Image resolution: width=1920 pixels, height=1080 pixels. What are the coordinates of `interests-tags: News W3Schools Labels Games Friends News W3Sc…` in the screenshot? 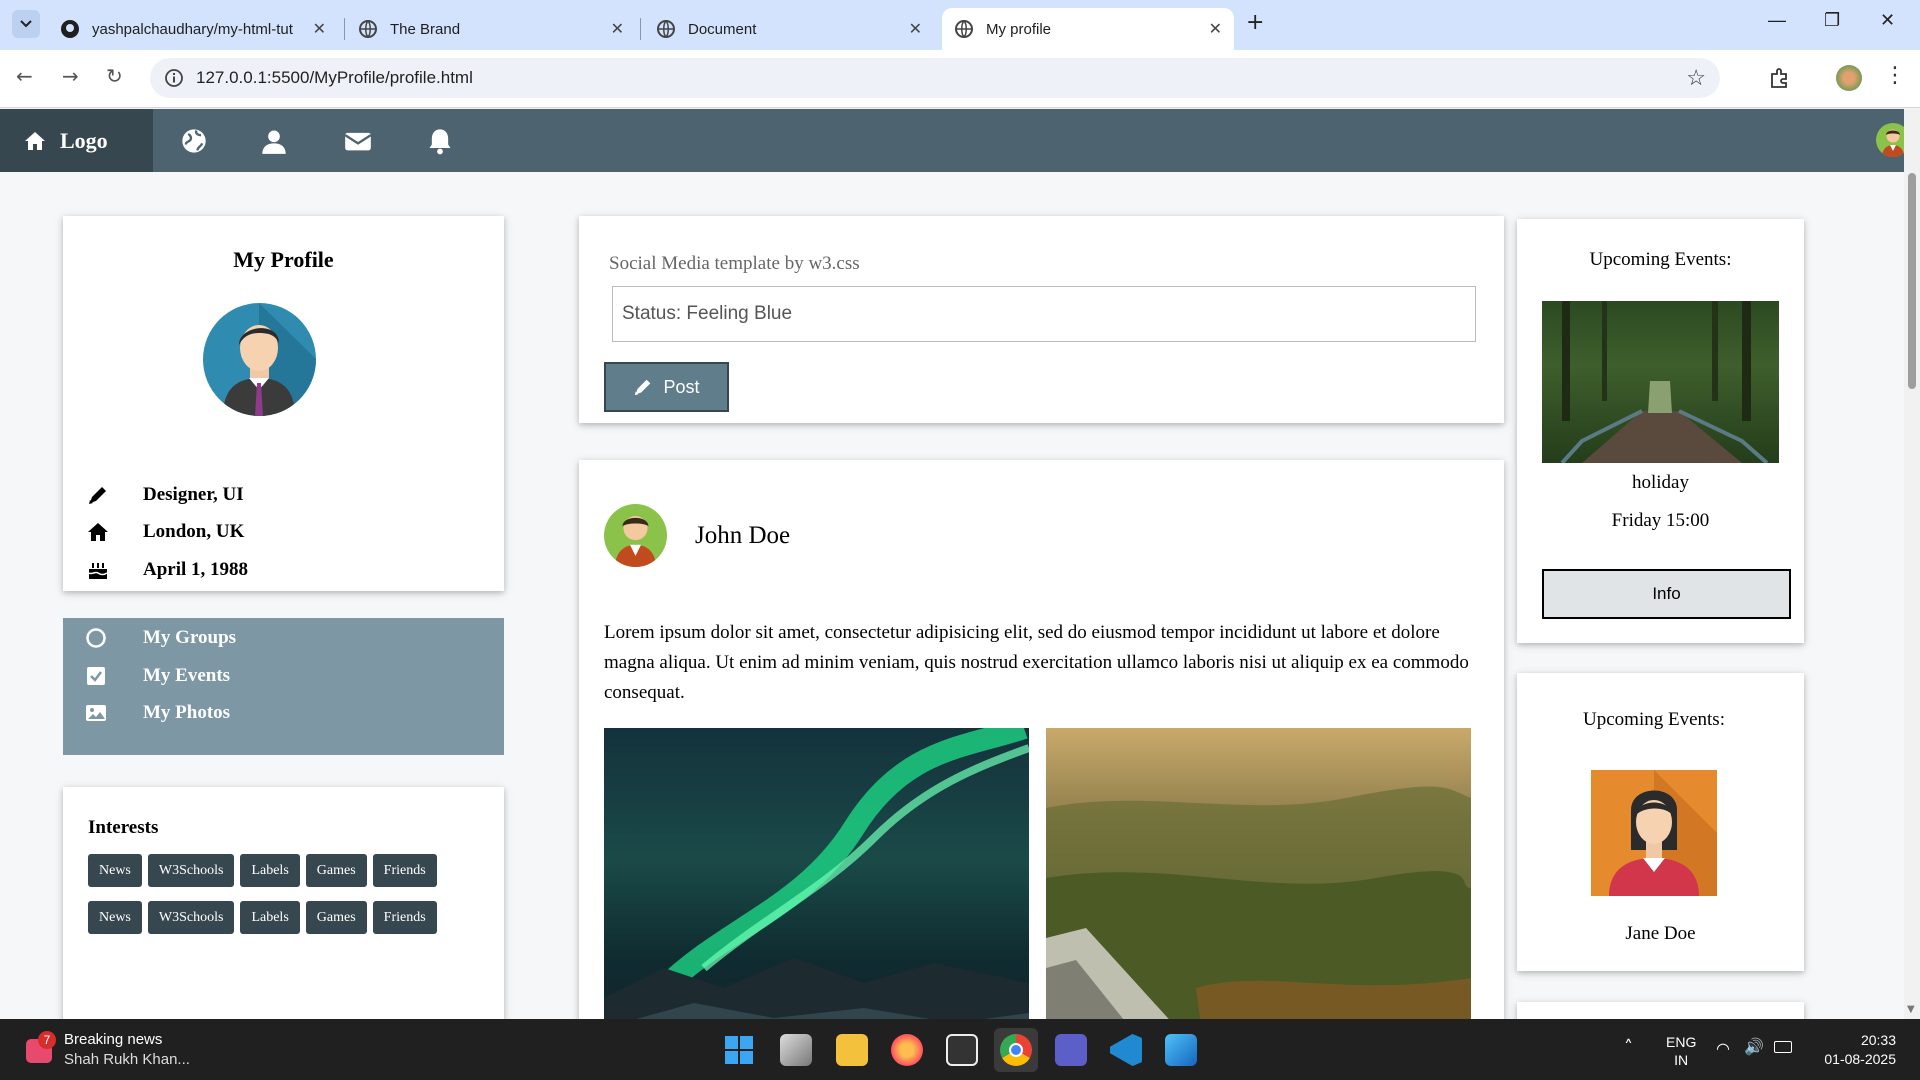 It's located at (293, 894).